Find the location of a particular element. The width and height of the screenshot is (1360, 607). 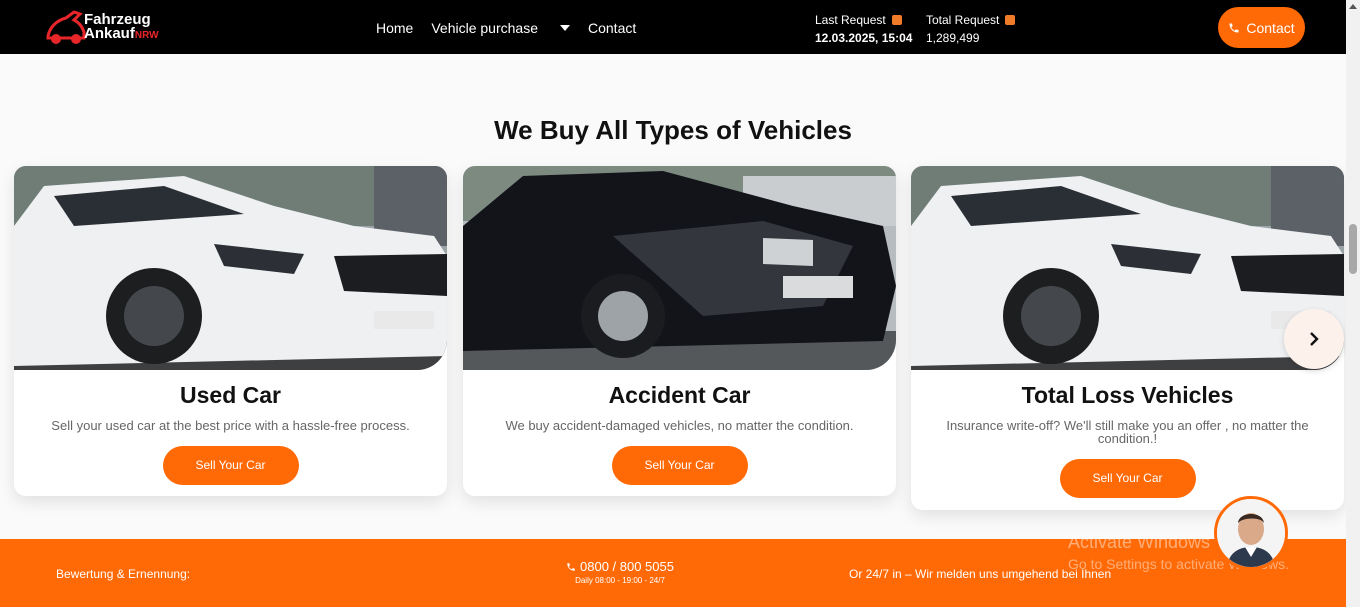

section-title: We Buy All Types of Vehicles is located at coordinates (673, 130).